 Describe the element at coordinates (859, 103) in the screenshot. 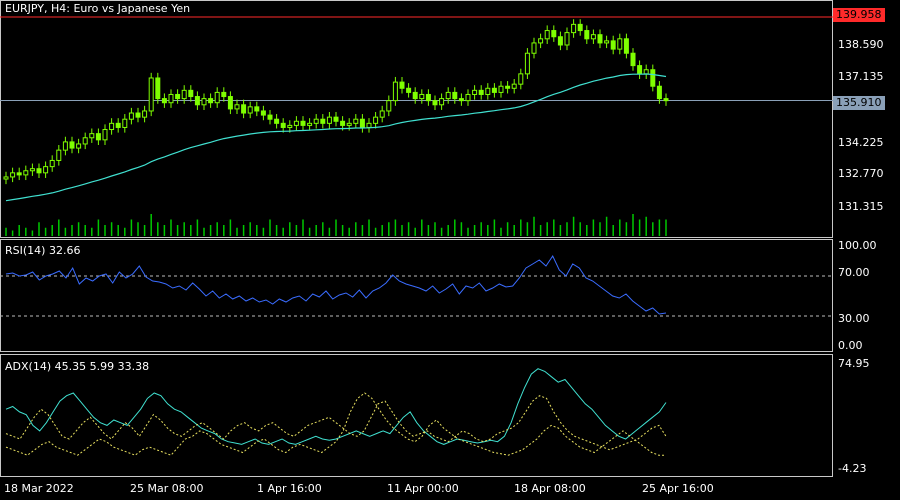

I see `current-price-tag: 135.910` at that location.